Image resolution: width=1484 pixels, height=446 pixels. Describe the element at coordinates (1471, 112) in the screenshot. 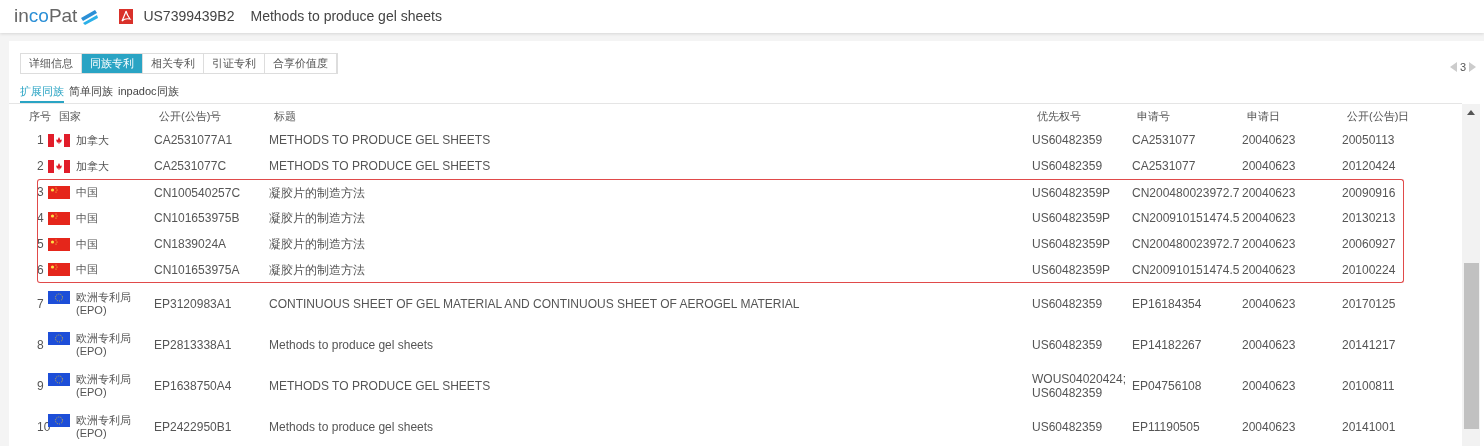

I see `scroll-up-icon` at that location.